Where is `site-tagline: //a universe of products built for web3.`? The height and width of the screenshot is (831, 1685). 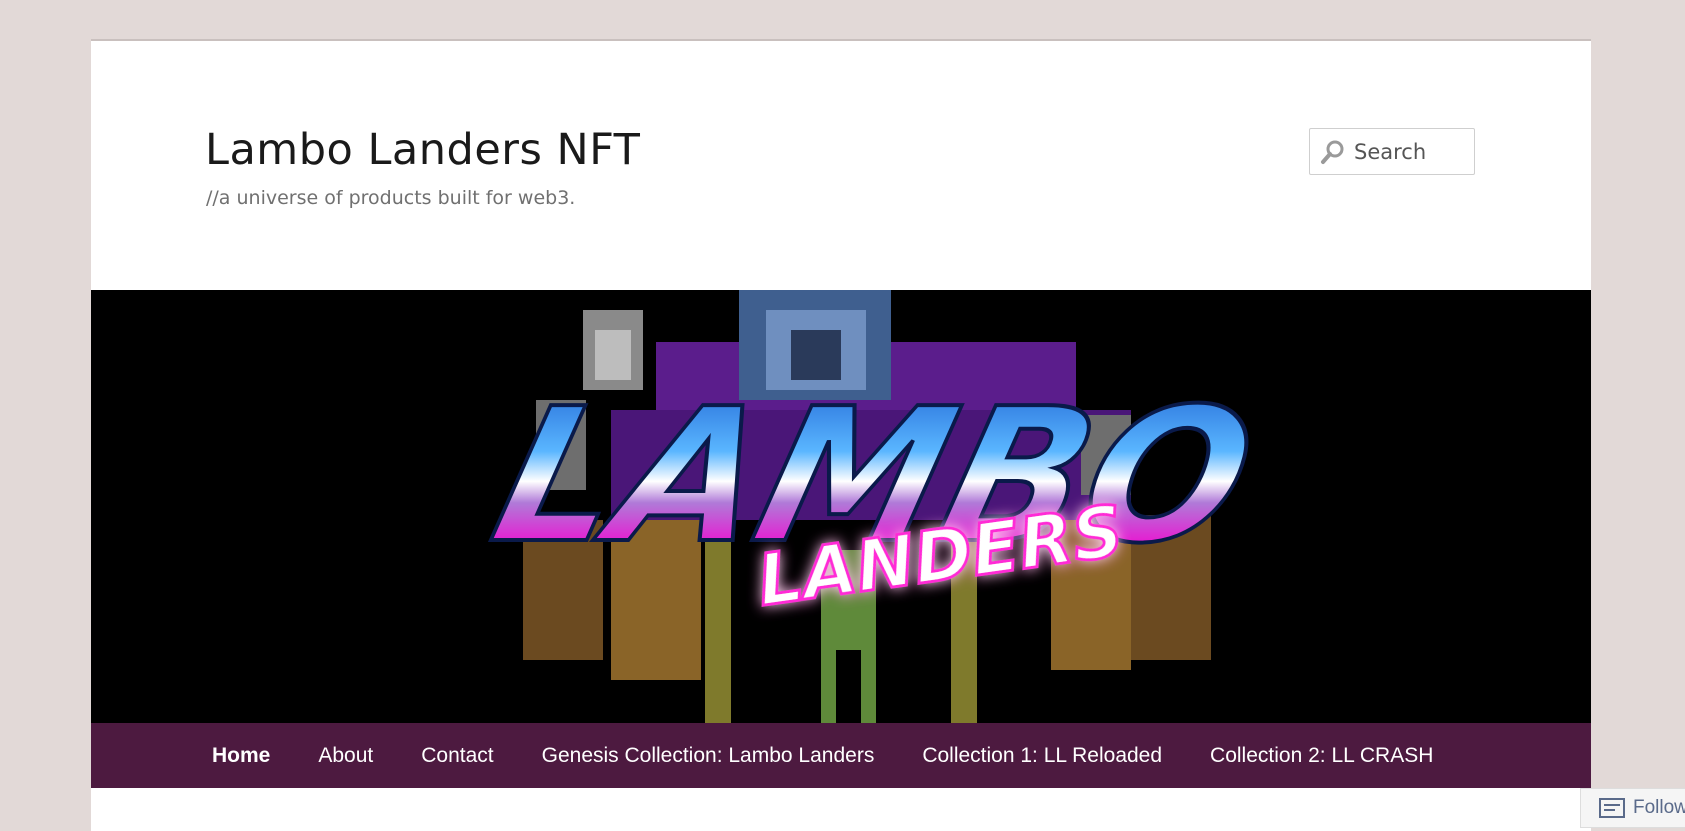
site-tagline: //a universe of products built for web3. is located at coordinates (391, 198).